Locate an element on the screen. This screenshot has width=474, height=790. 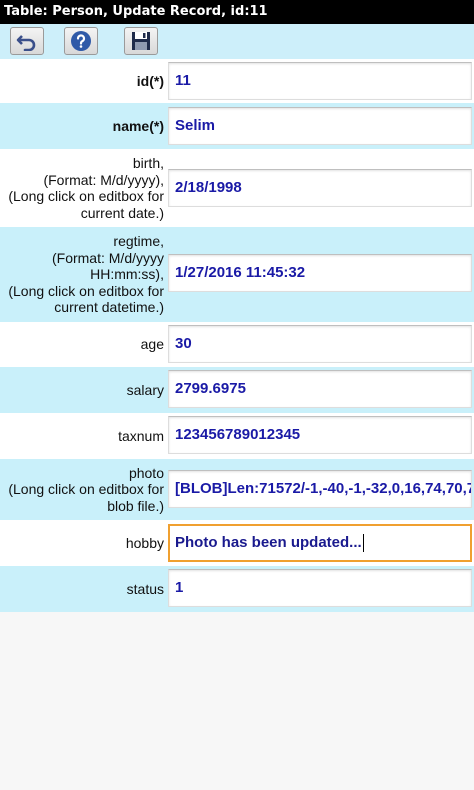
toolbar is located at coordinates (237, 41).